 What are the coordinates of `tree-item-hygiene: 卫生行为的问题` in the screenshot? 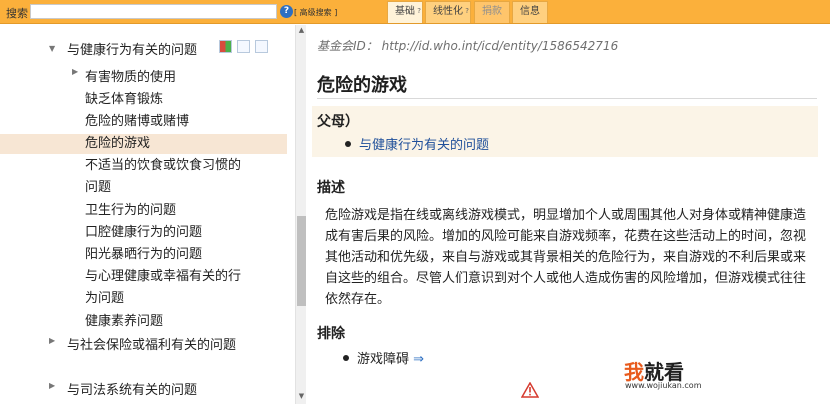 It's located at (130, 211).